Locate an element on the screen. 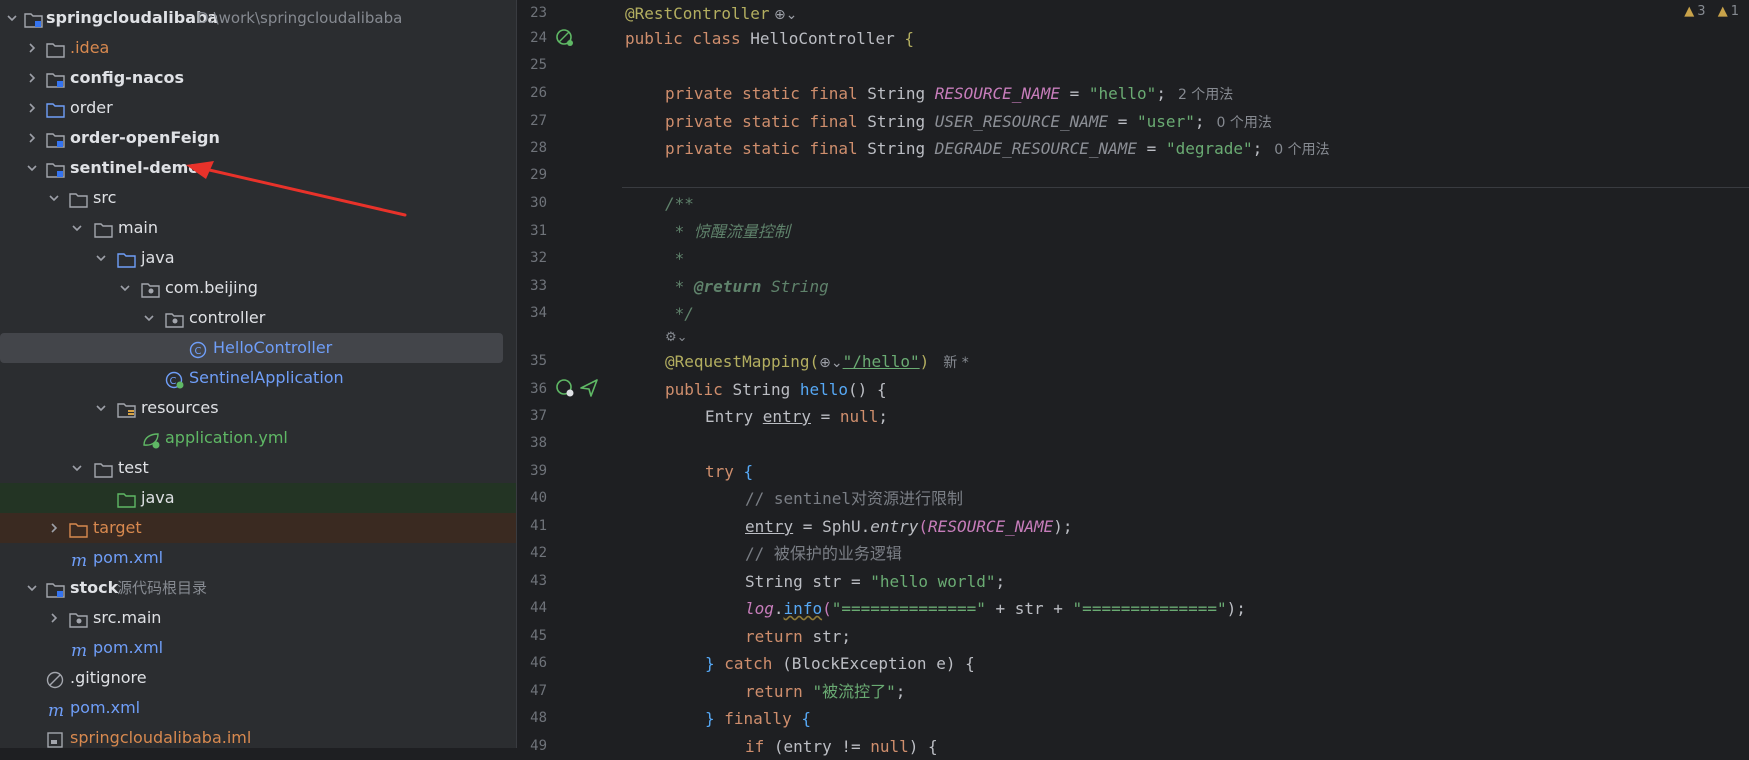 The image size is (1749, 760). ignore-file-icon is located at coordinates (56, 679).